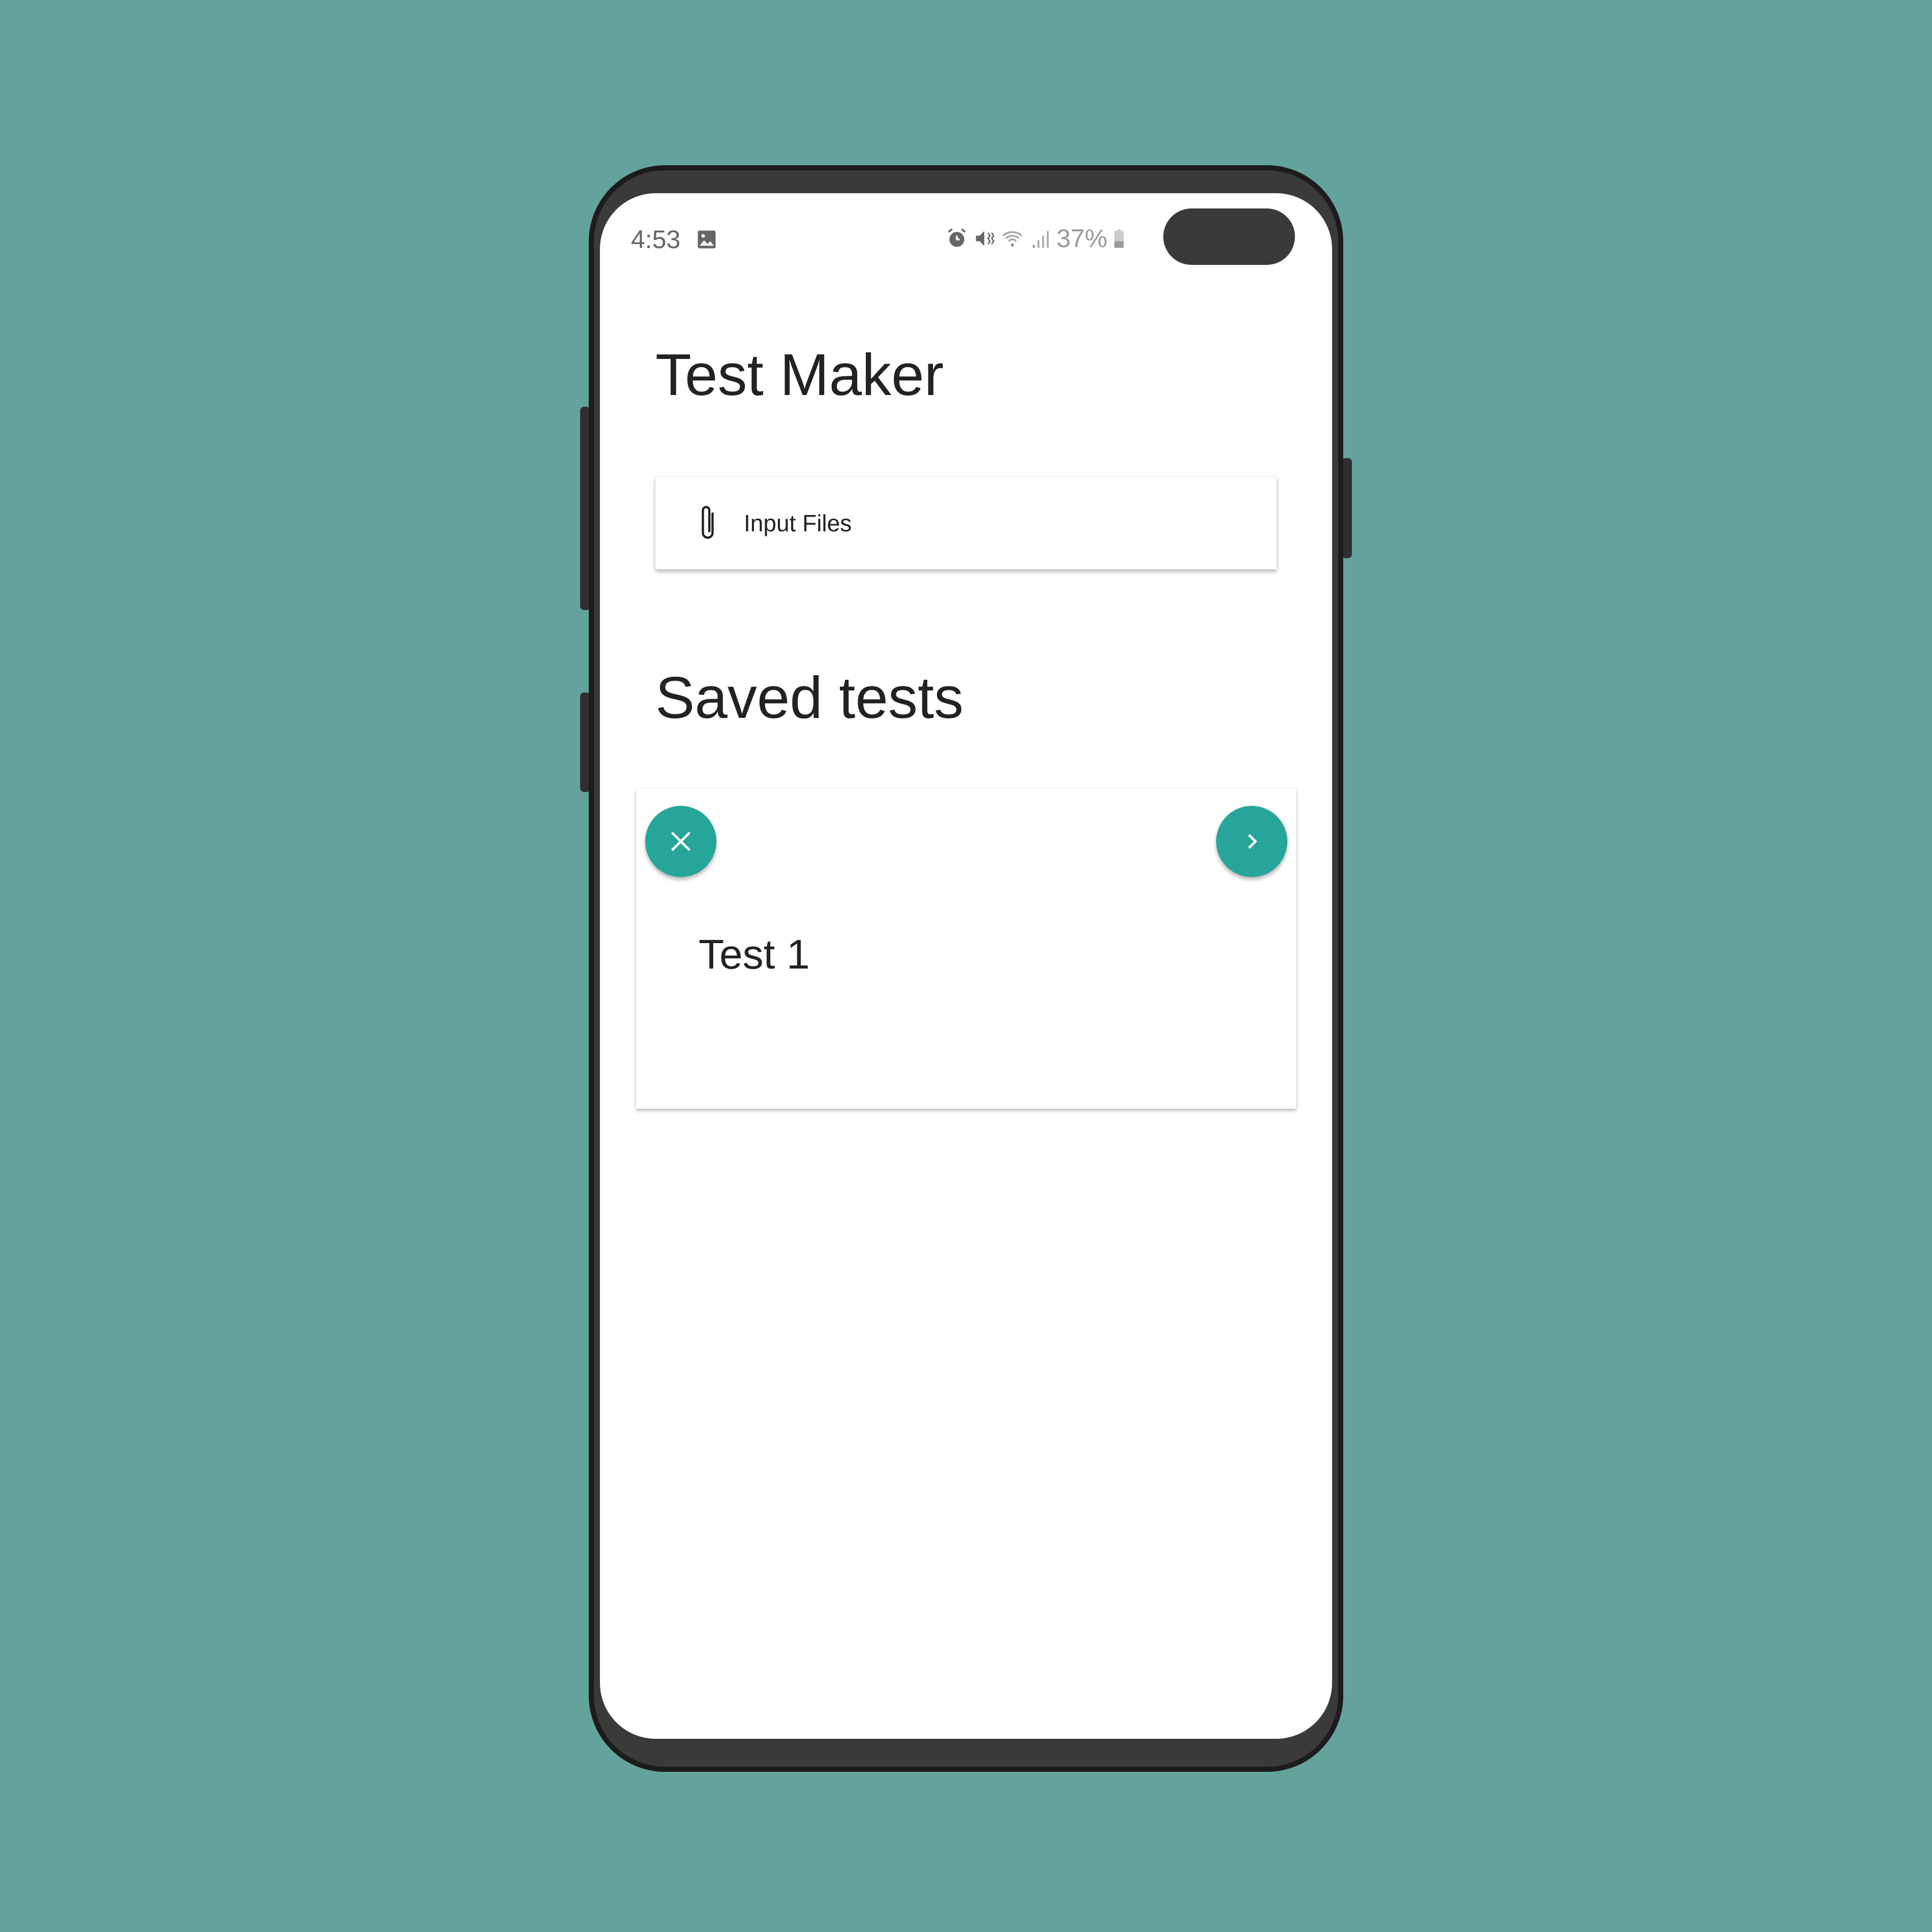  What do you see at coordinates (1229, 237) in the screenshot?
I see `camera-cutout` at bounding box center [1229, 237].